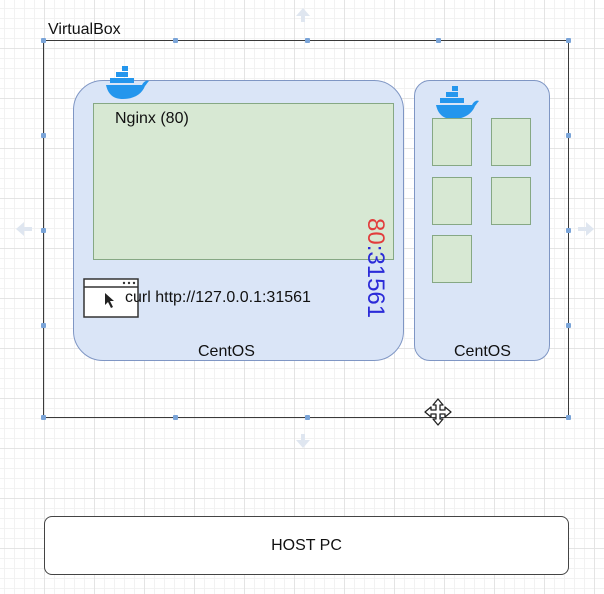 The width and height of the screenshot is (604, 594). What do you see at coordinates (306, 545) in the screenshot?
I see `host-pc-box: HOST PC` at bounding box center [306, 545].